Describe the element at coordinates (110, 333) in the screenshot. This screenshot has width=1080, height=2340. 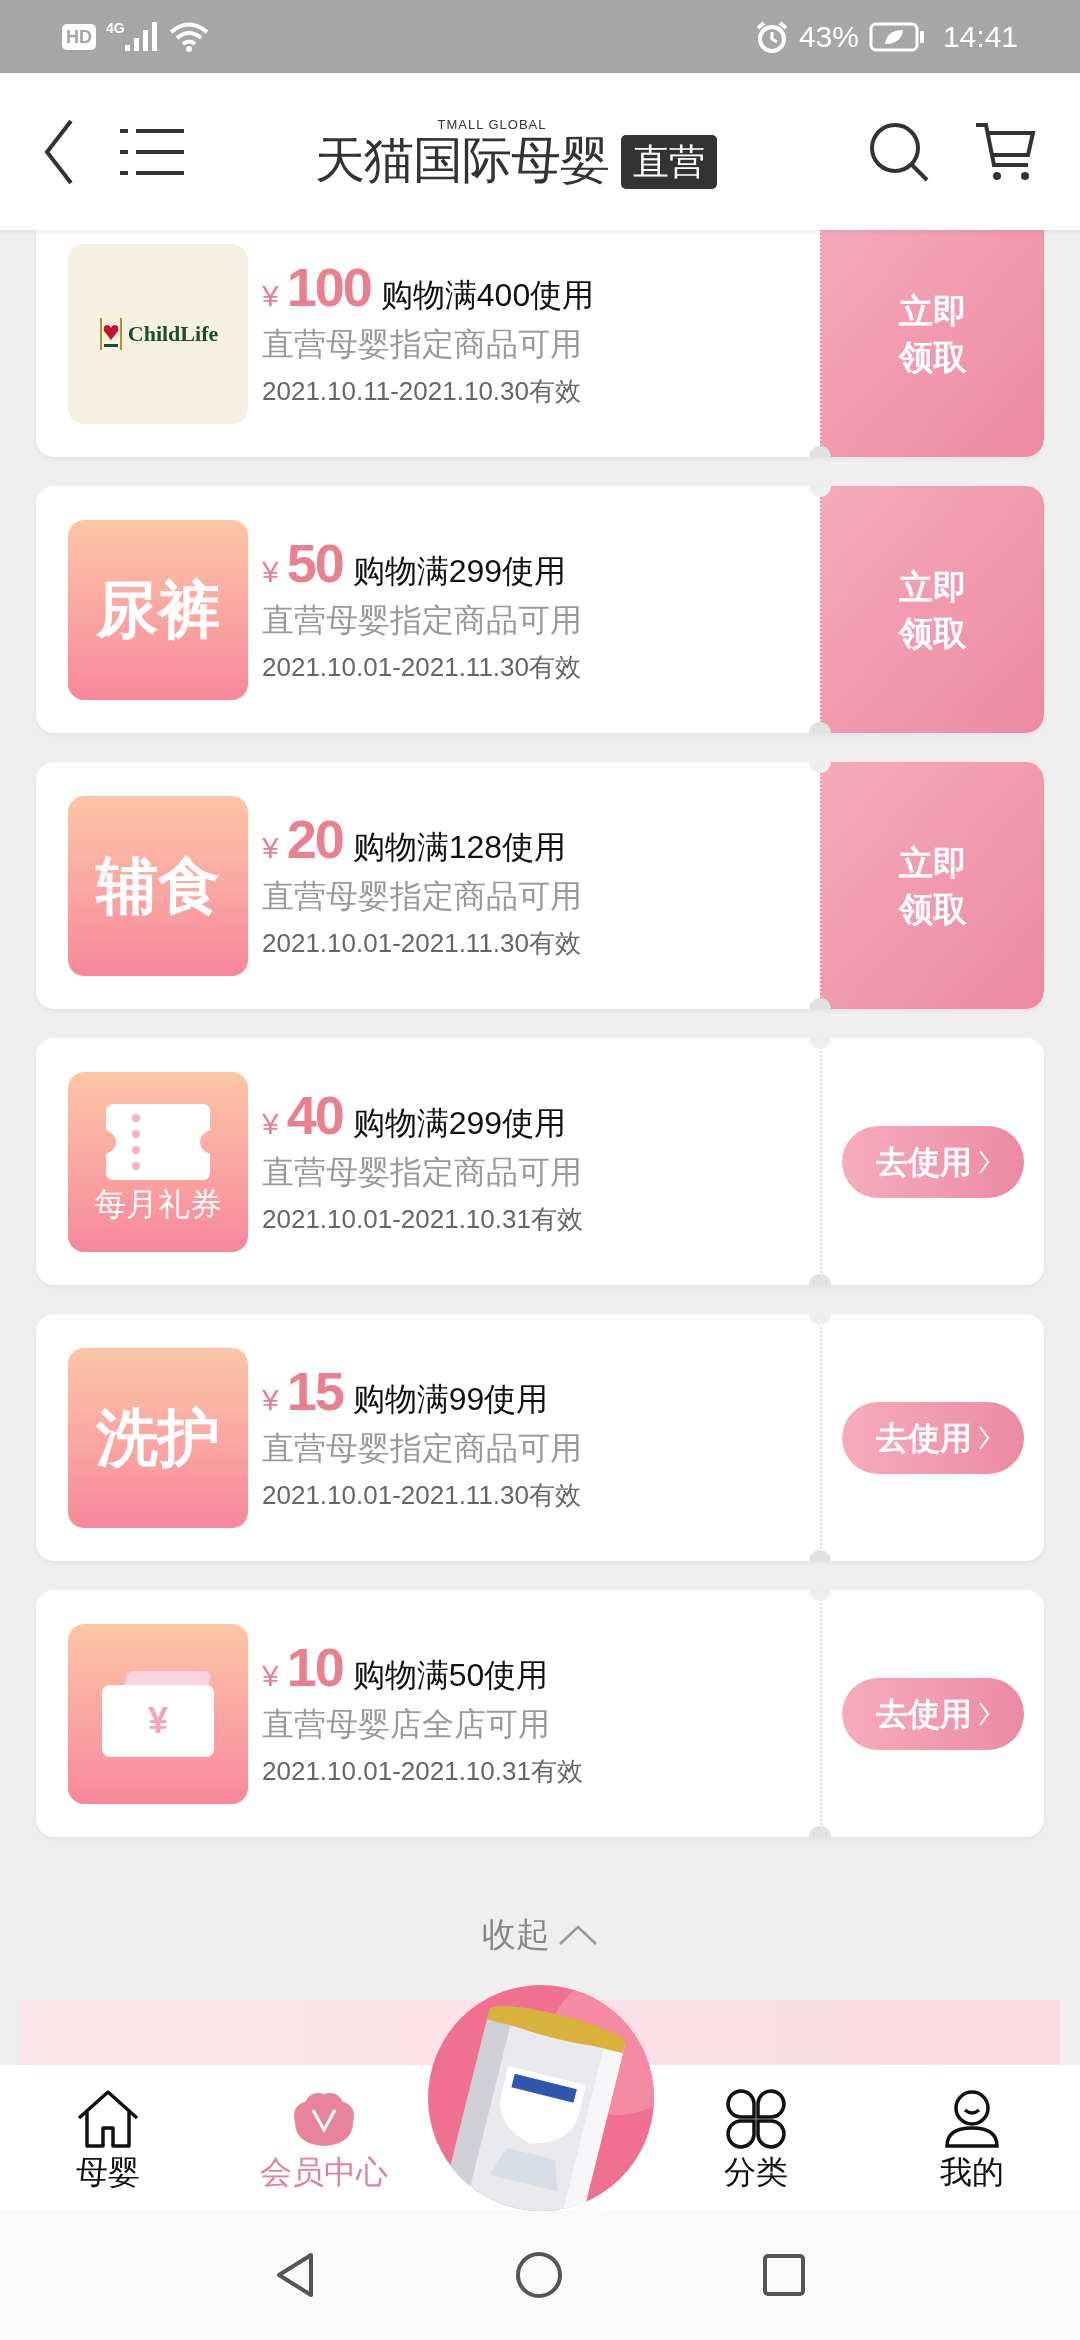
I see `heart-icon` at that location.